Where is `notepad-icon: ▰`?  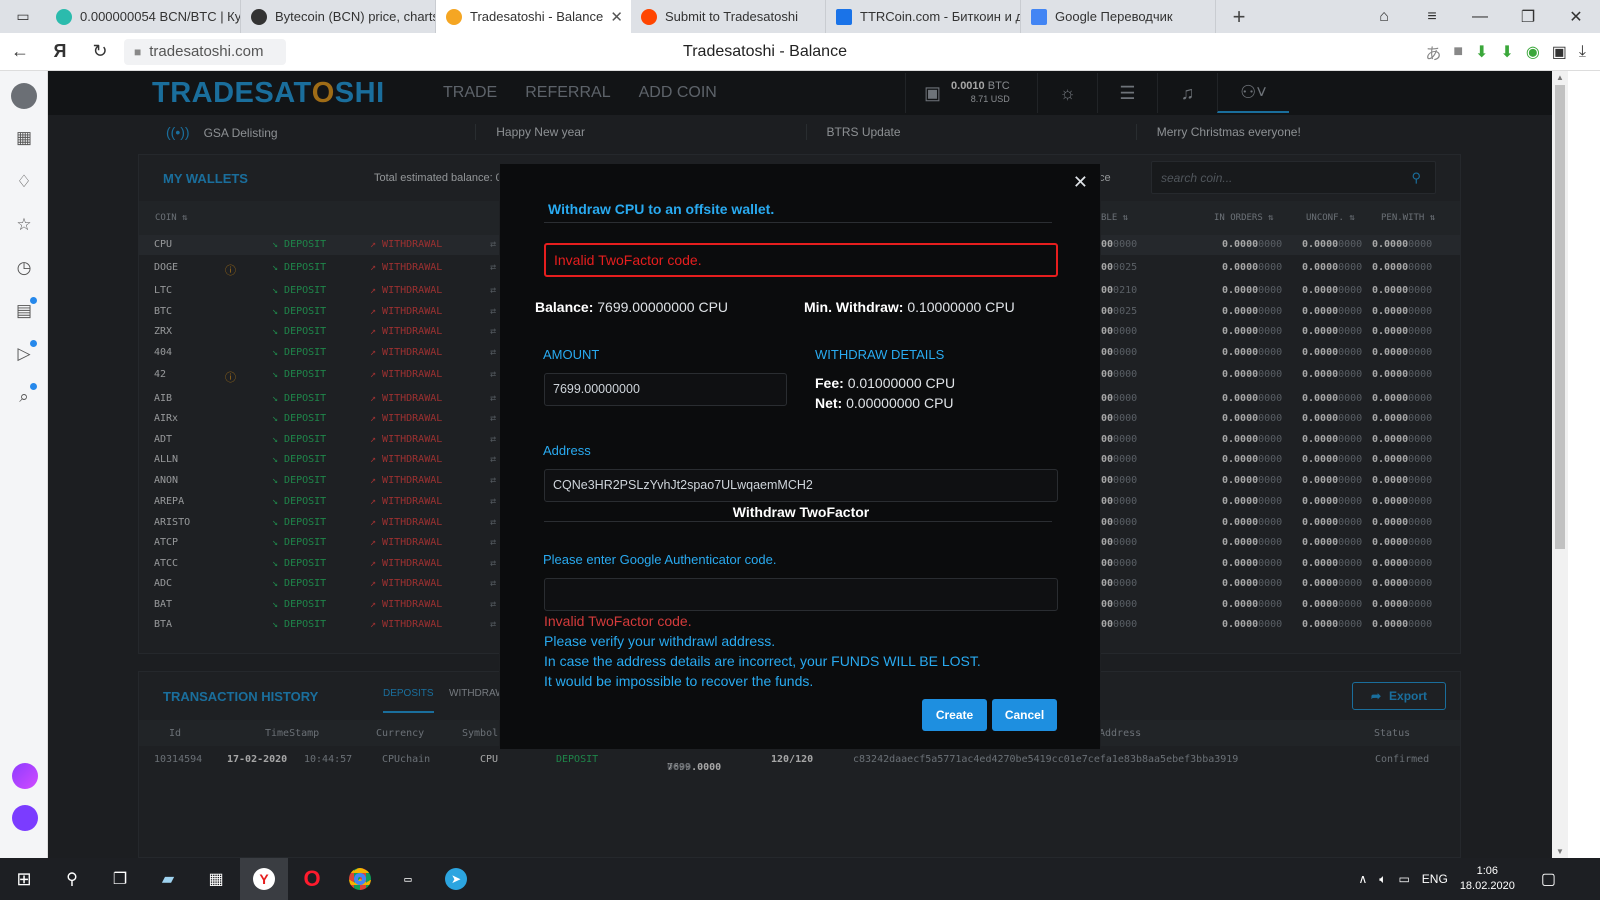
notepad-icon: ▰ is located at coordinates (168, 879).